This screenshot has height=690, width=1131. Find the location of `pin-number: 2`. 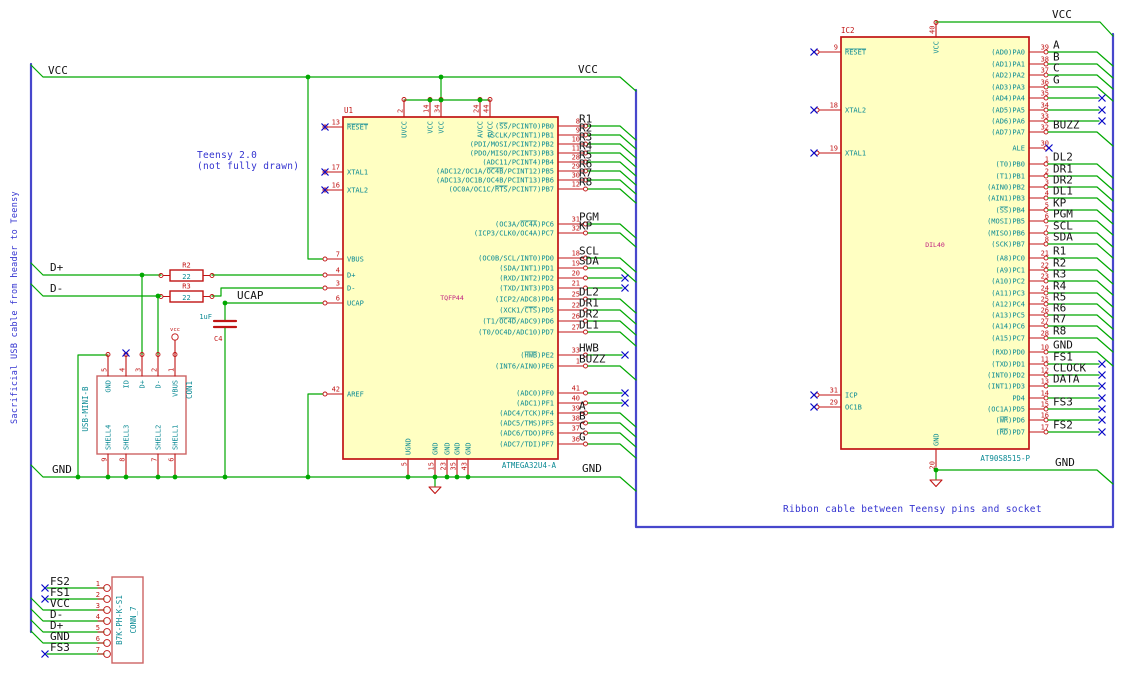

pin-number: 2 is located at coordinates (155, 370).